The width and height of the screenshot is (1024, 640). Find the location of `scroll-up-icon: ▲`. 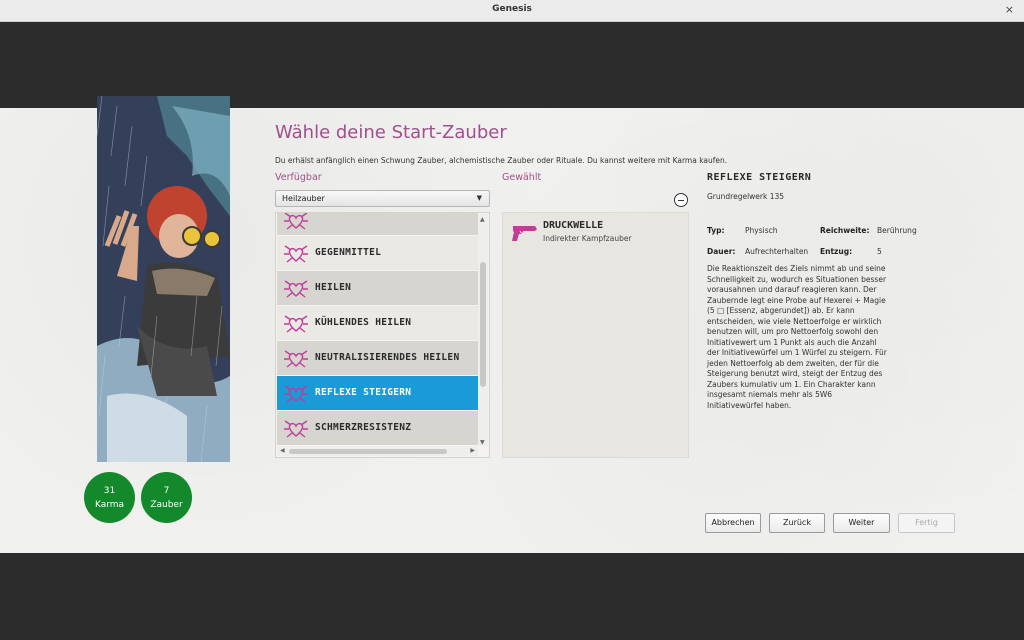

scroll-up-icon: ▲ is located at coordinates (482, 219).